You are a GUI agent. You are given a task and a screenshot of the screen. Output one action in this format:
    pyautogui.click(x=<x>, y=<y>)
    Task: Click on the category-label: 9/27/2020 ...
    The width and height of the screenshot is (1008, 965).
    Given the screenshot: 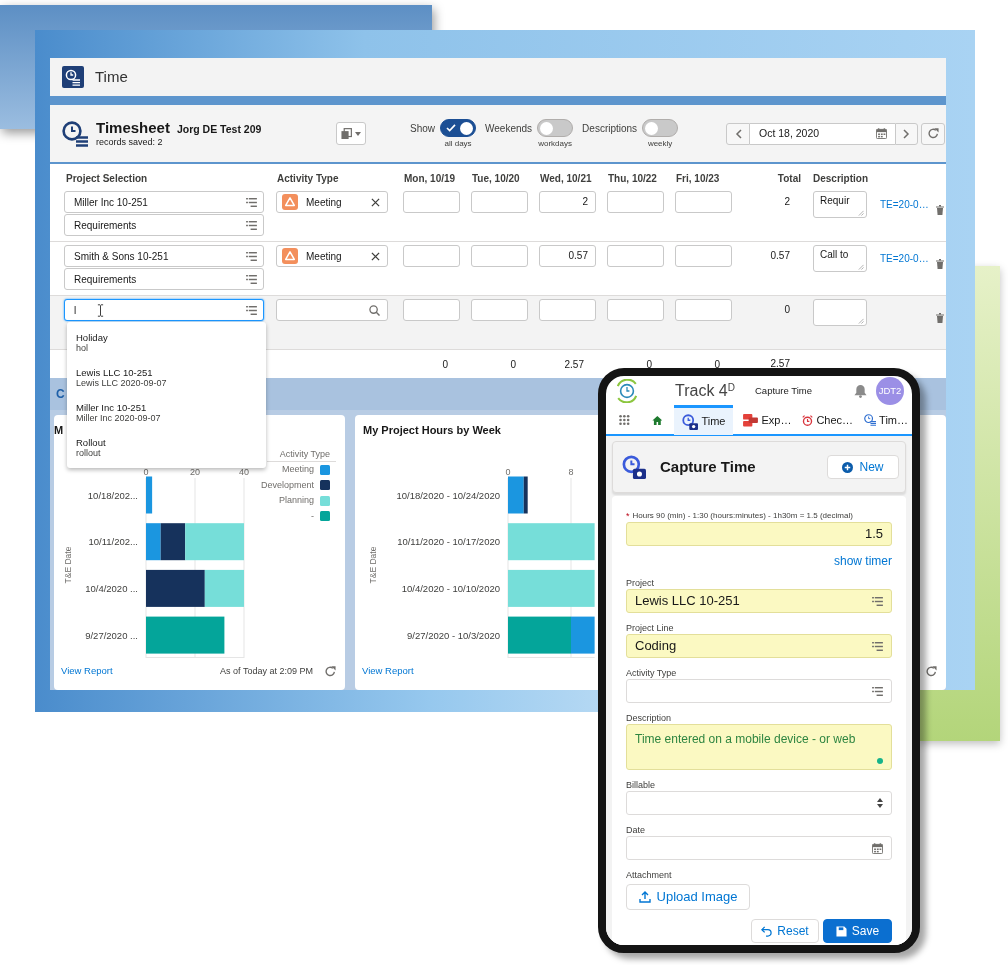 What is the action you would take?
    pyautogui.click(x=111, y=635)
    